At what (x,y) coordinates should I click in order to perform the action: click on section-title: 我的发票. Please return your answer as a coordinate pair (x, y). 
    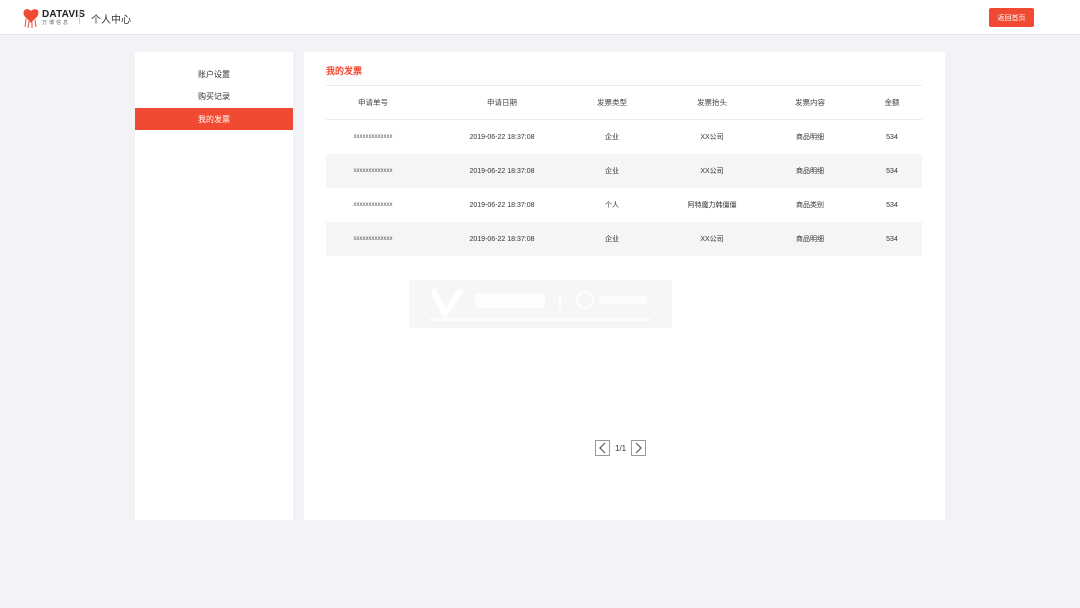
    Looking at the image, I should click on (344, 71).